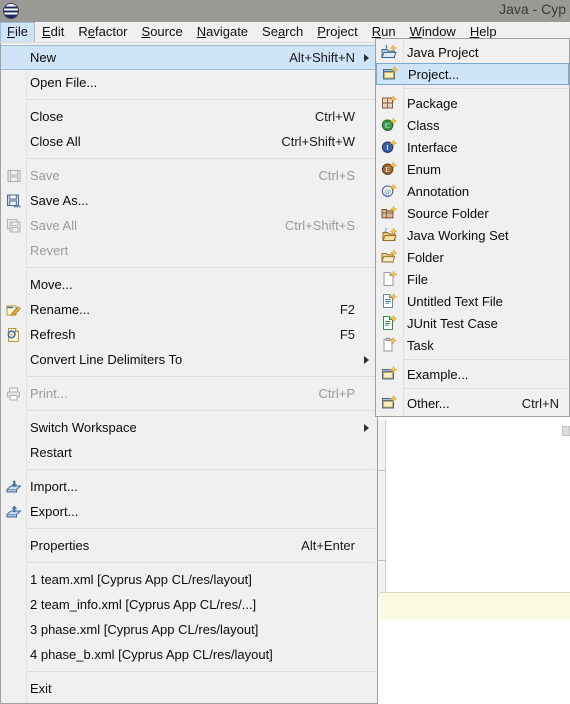 The image size is (570, 704). I want to click on menu-item-label: File, so click(417, 279).